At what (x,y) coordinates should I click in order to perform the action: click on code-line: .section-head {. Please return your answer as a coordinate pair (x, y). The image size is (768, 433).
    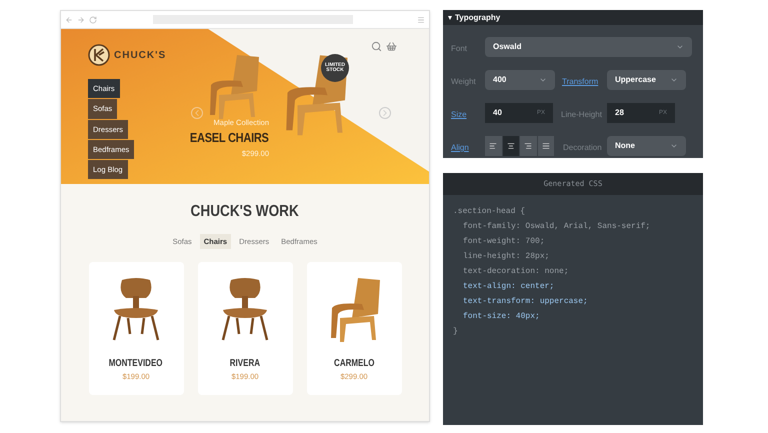
    Looking at the image, I should click on (489, 212).